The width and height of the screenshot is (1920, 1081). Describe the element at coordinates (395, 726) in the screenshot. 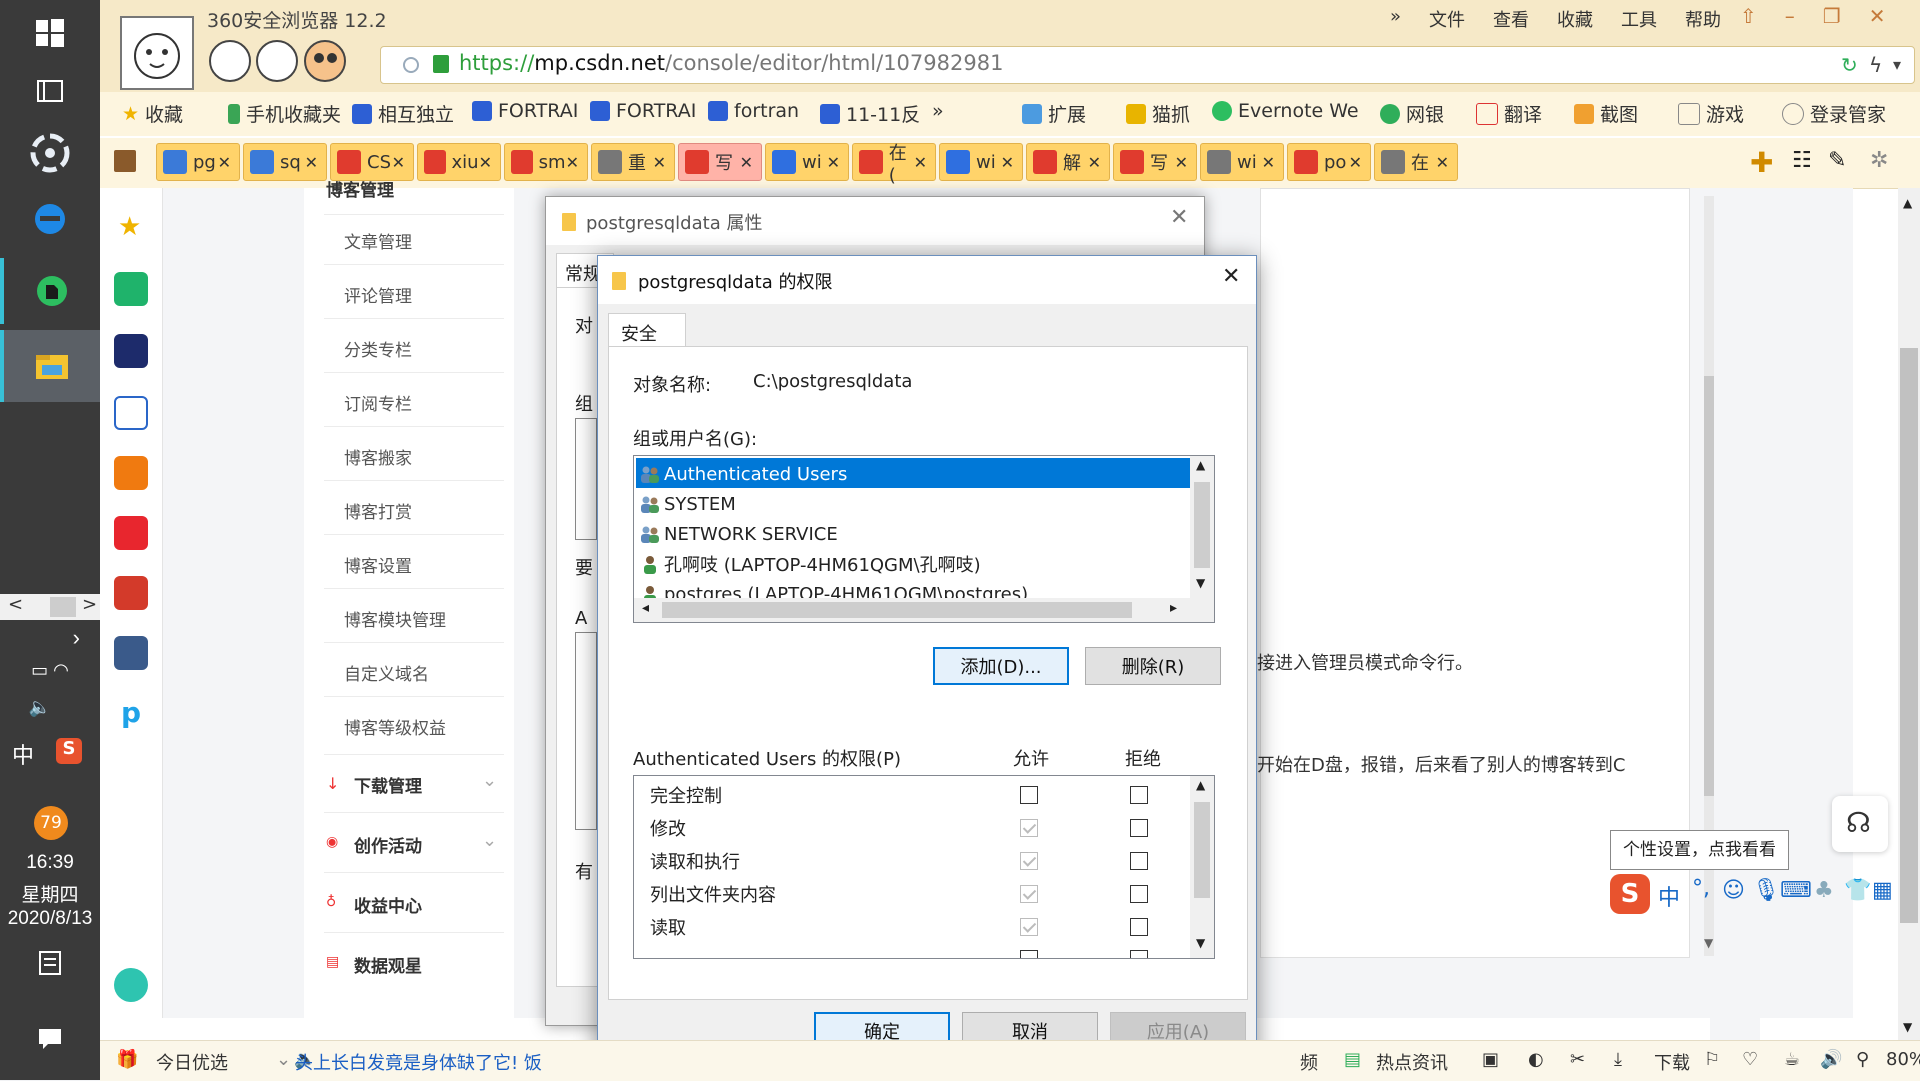

I see `nav-item-level: 博客等级权益` at that location.